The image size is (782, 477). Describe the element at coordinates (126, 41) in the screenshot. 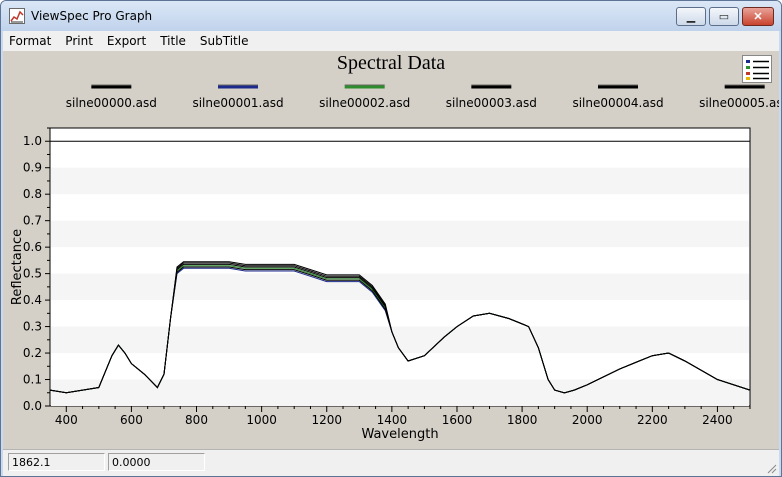

I see `menu-export: Export` at that location.